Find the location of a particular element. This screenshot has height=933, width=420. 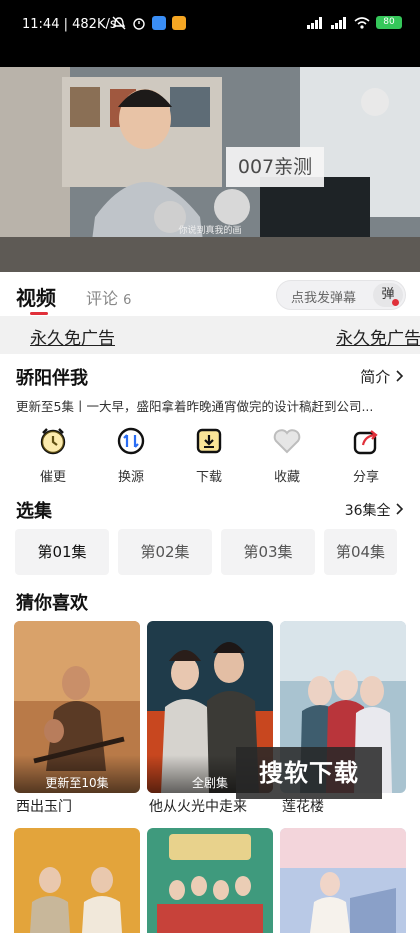

battery-level: 80 is located at coordinates (389, 22).